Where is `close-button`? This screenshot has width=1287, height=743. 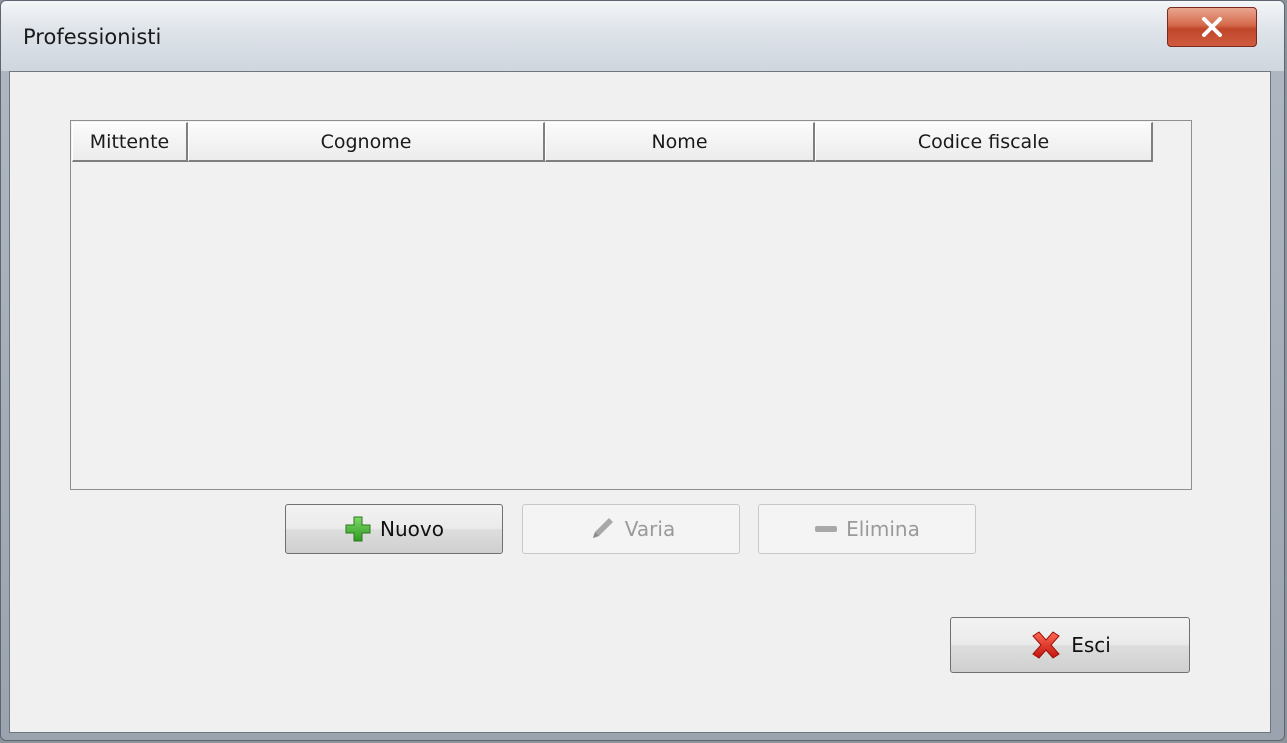
close-button is located at coordinates (1212, 27).